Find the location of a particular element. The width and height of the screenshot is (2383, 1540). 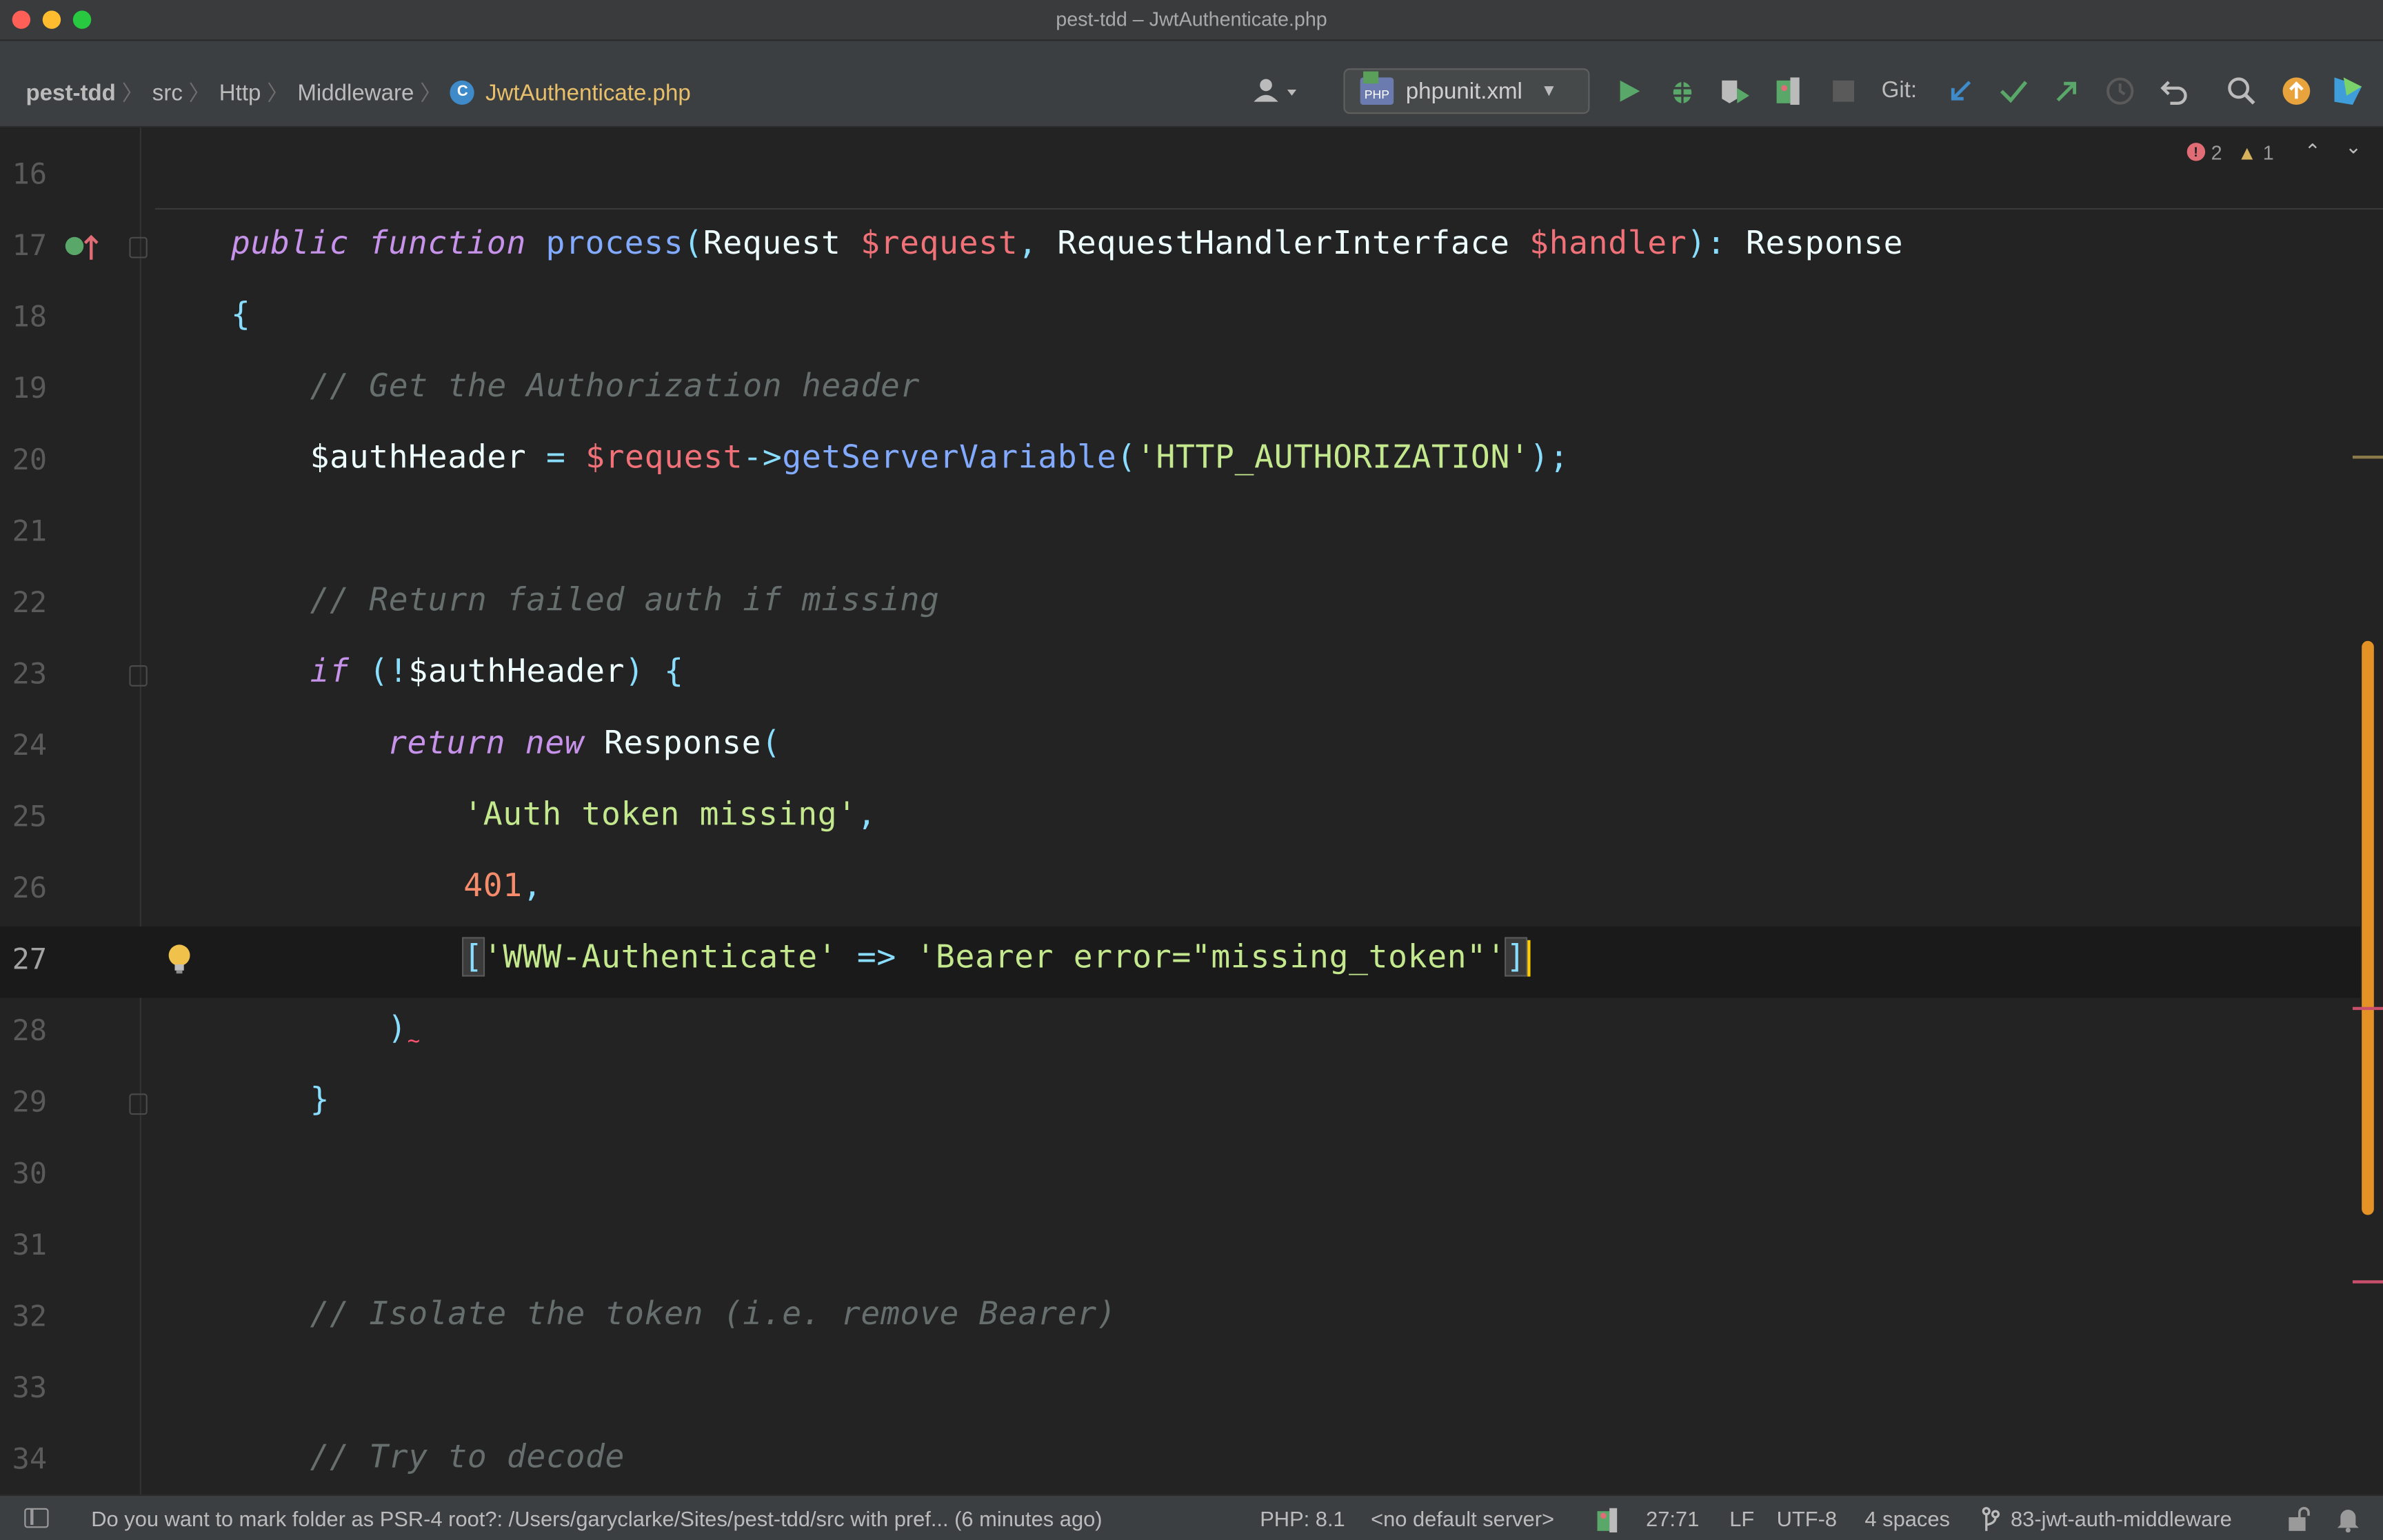

caret-position-widget: 27:71 is located at coordinates (1672, 1519).